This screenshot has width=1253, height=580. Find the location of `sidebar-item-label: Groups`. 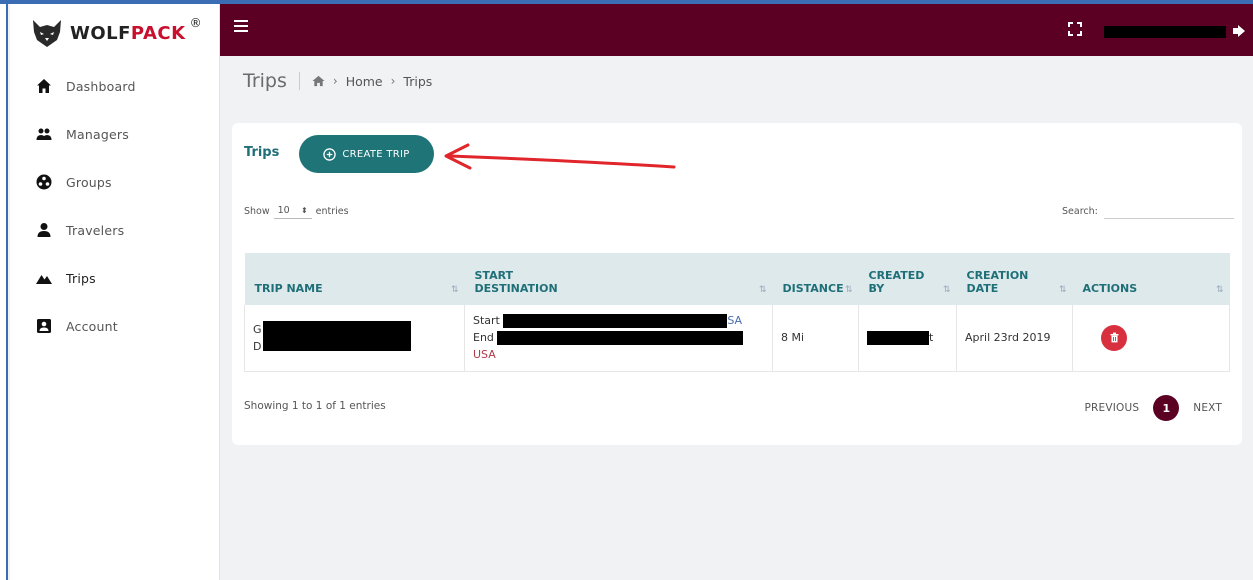

sidebar-item-label: Groups is located at coordinates (89, 182).